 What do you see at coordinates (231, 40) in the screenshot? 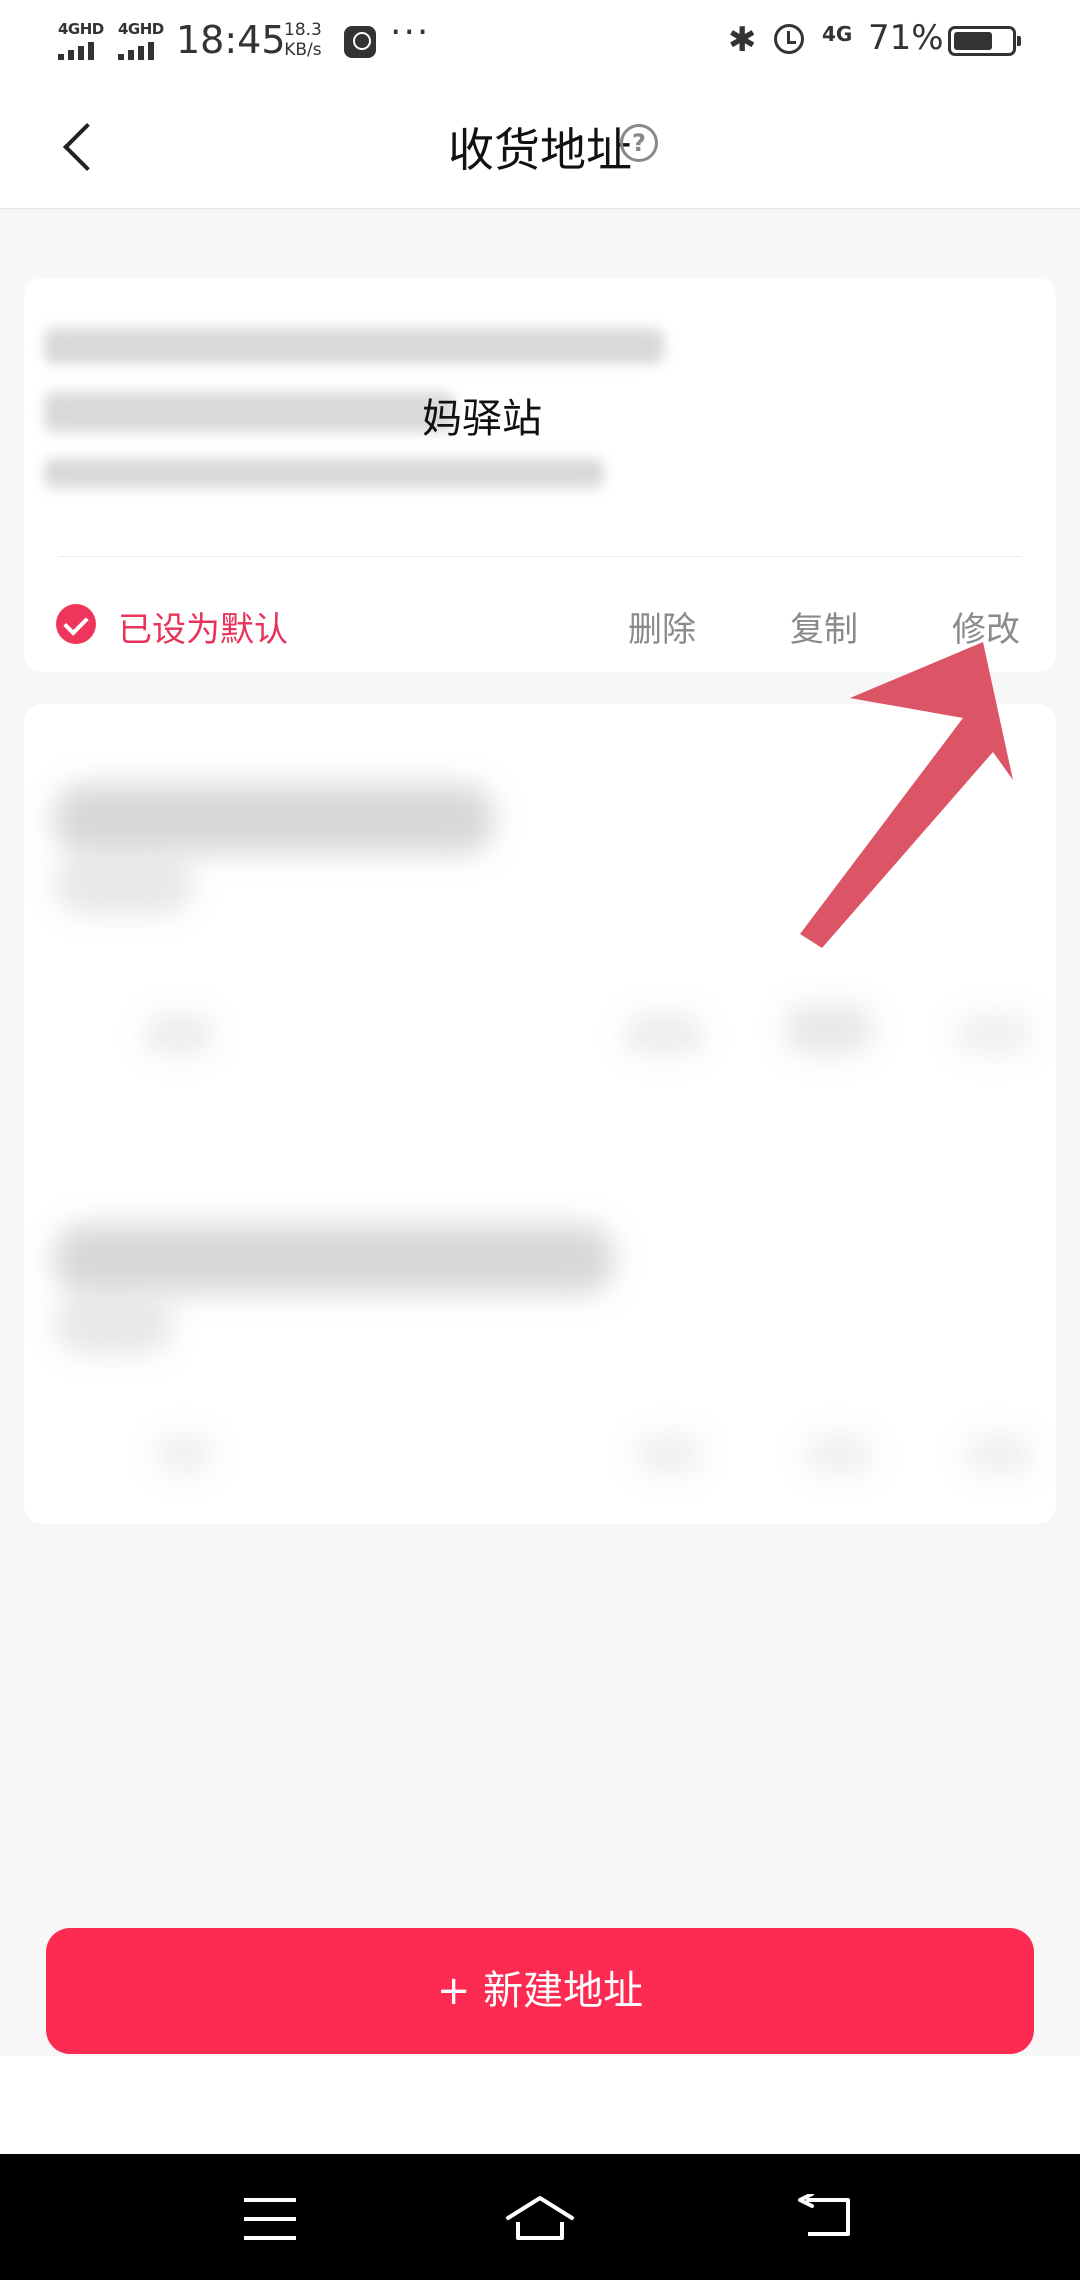
I see `clock: 18:45` at bounding box center [231, 40].